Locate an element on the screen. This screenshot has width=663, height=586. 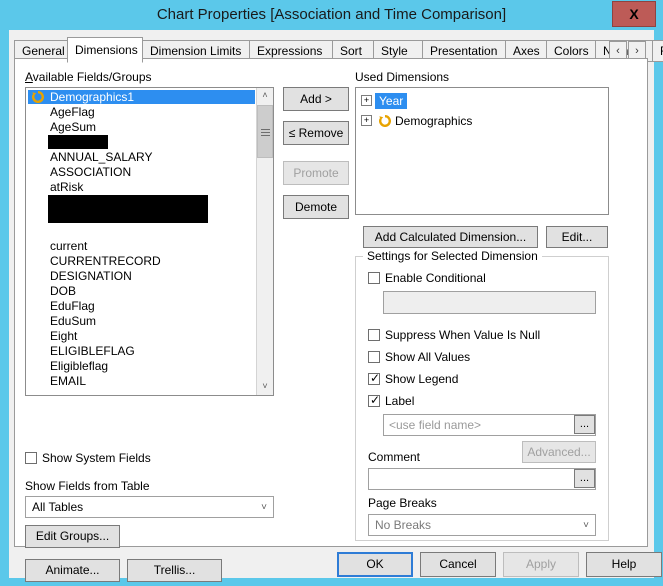
button-label: ≤ Remove is located at coordinates (316, 133).